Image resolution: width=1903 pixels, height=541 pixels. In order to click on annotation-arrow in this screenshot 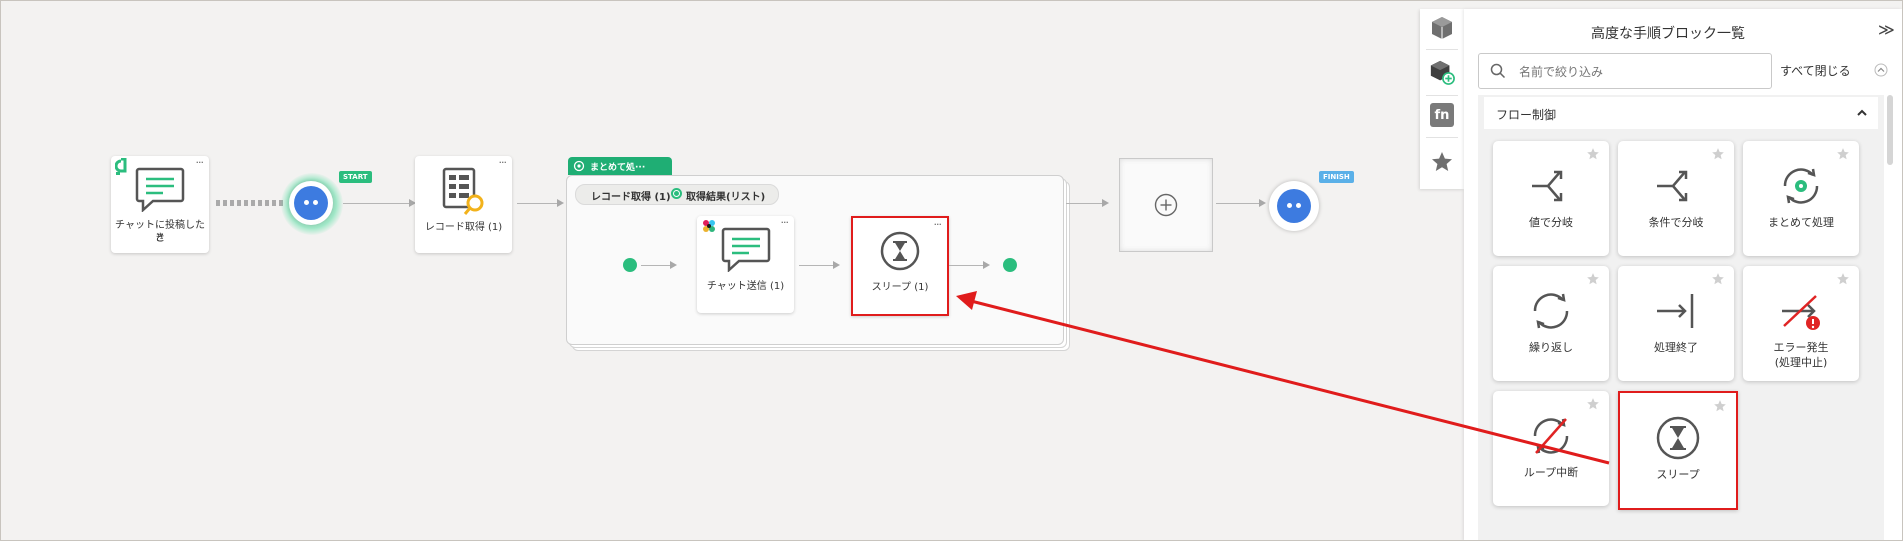, I will do `click(1283, 378)`.